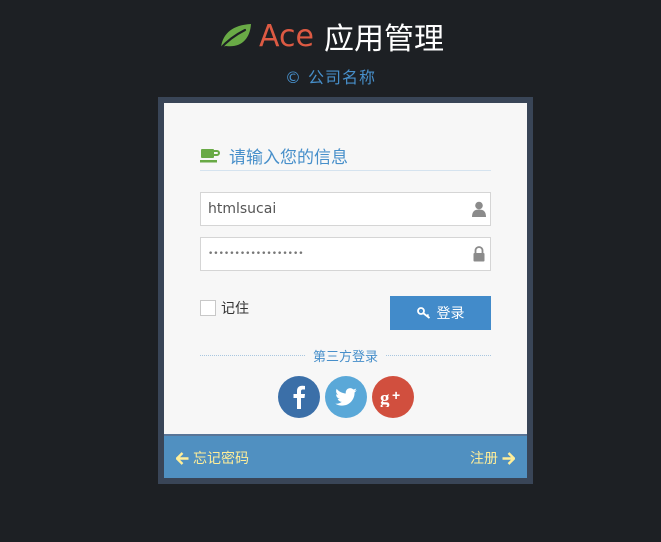  I want to click on arrow-left-icon, so click(182, 458).